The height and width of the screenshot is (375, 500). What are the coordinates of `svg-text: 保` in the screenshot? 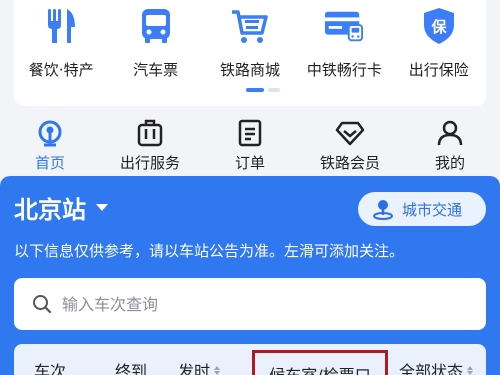 It's located at (438, 27).